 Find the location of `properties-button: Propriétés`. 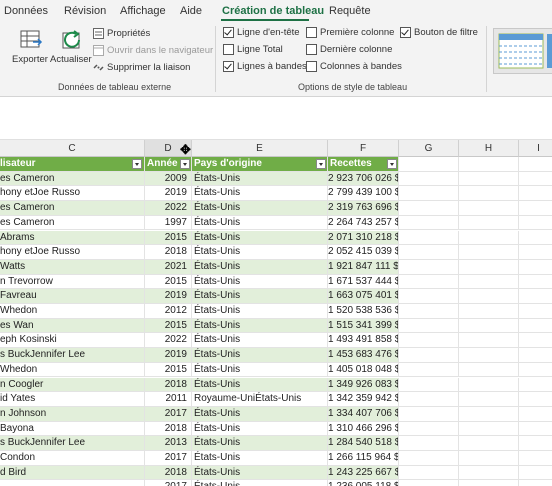

properties-button: Propriétés is located at coordinates (121, 33).